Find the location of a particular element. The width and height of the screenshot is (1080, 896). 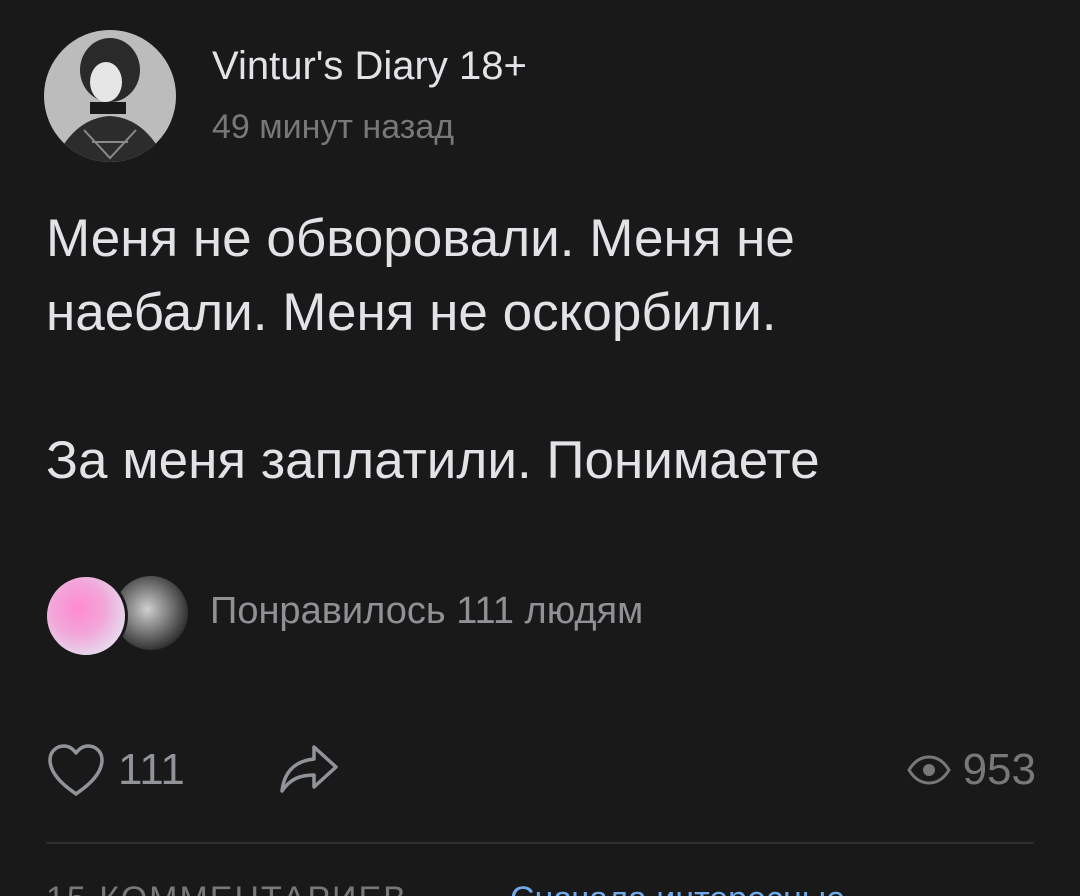

like-count: 111 is located at coordinates (151, 769).